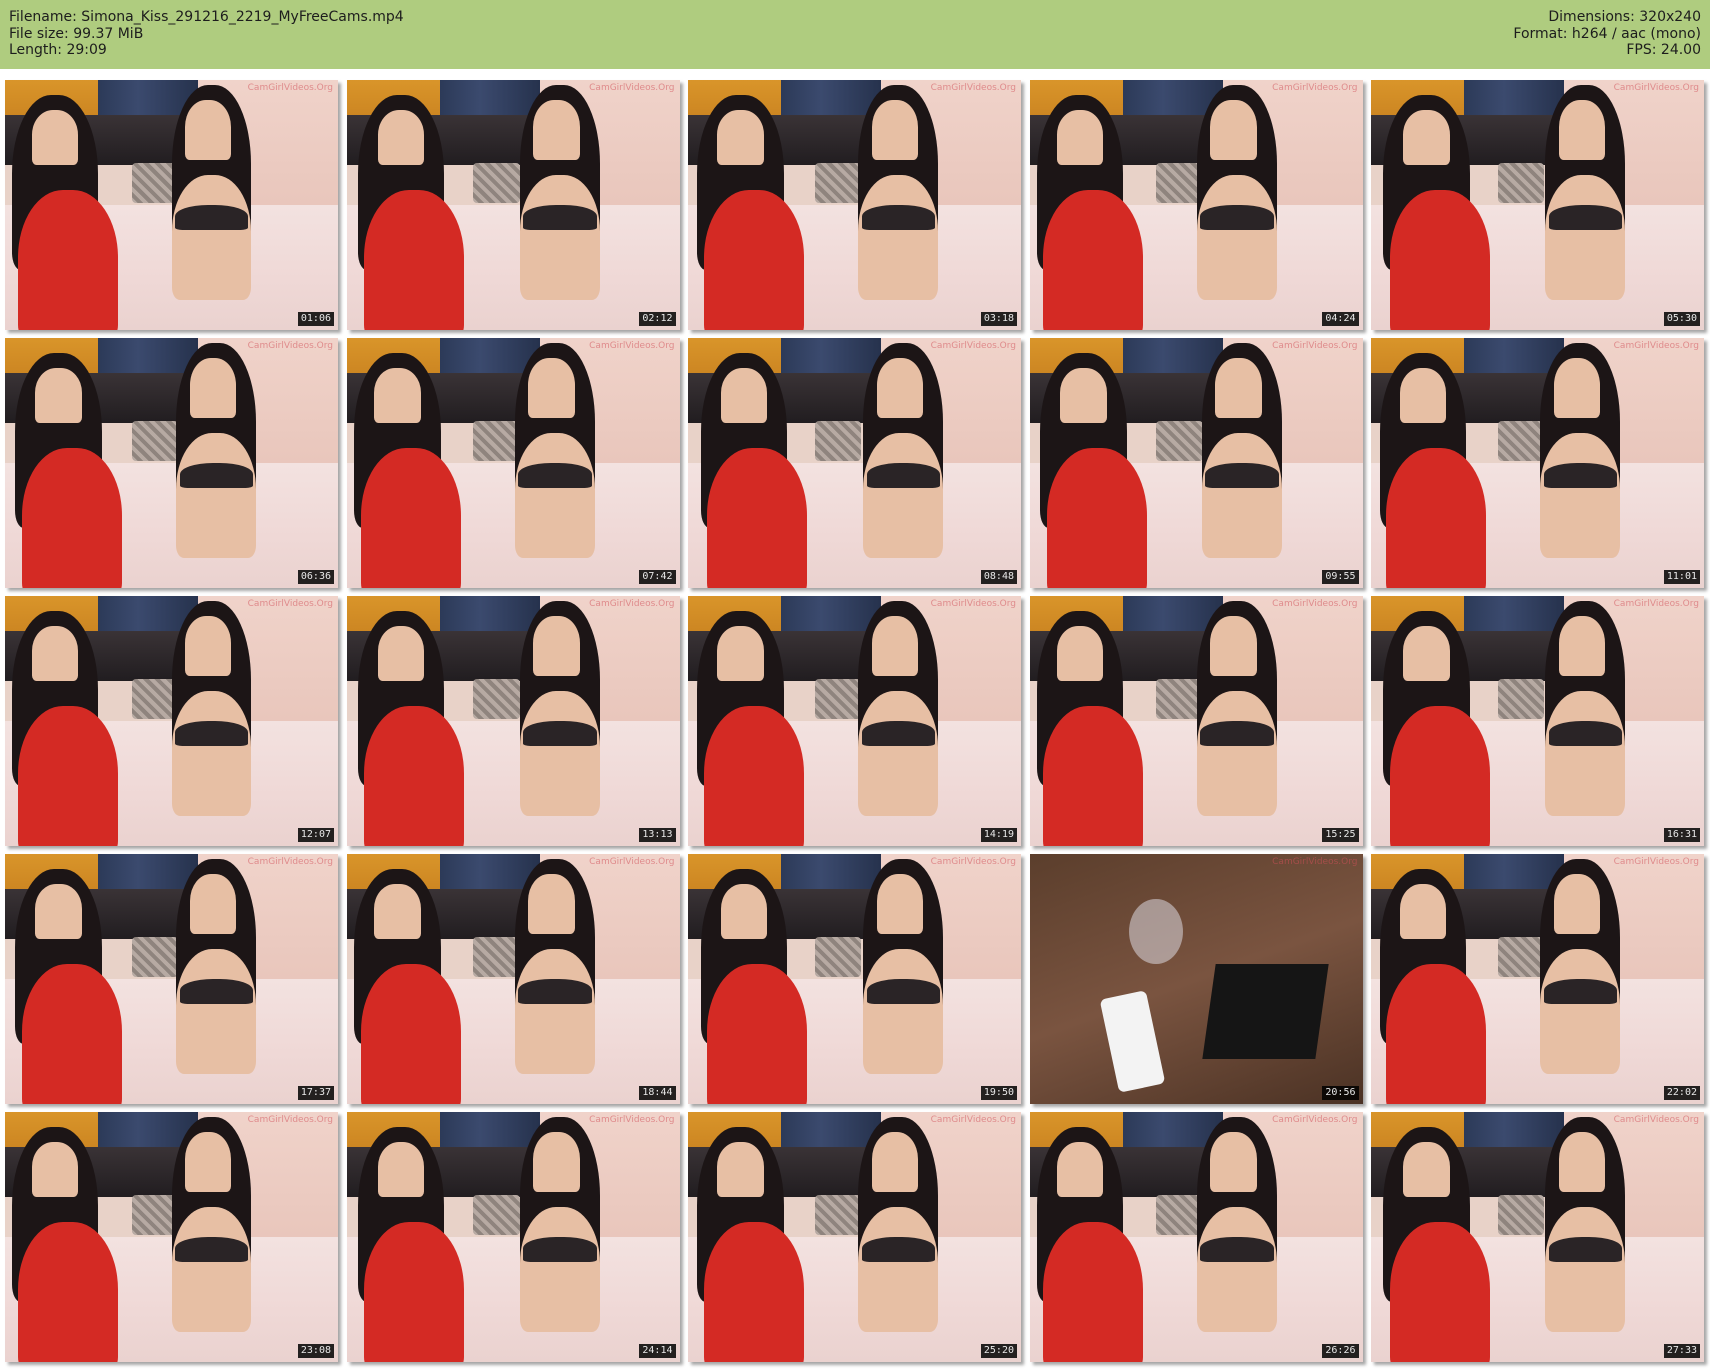 The width and height of the screenshot is (1710, 1370). I want to click on video-thumbnail: CamGirlVideos.Org 13:13, so click(513, 721).